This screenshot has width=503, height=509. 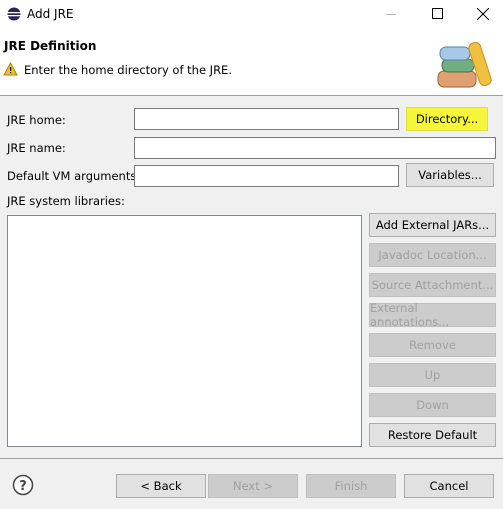 I want to click on vm-args-label: Default VM arguments:, so click(x=74, y=176).